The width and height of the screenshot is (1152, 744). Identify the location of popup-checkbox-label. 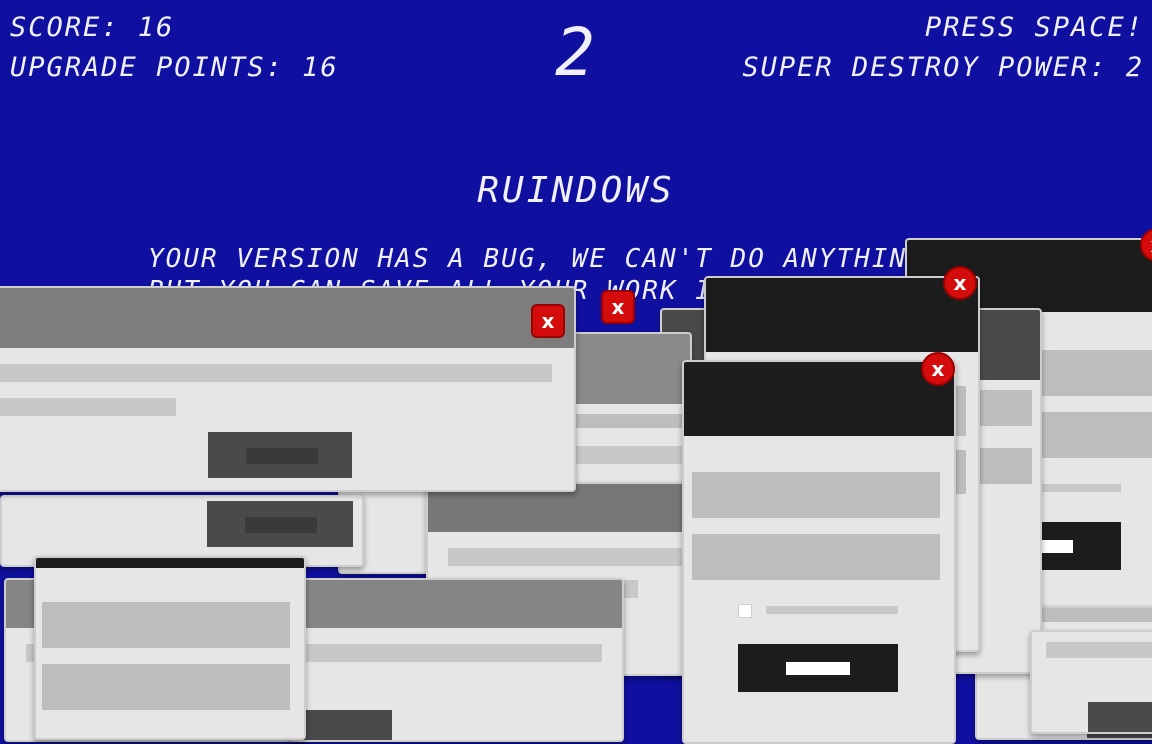
(832, 610).